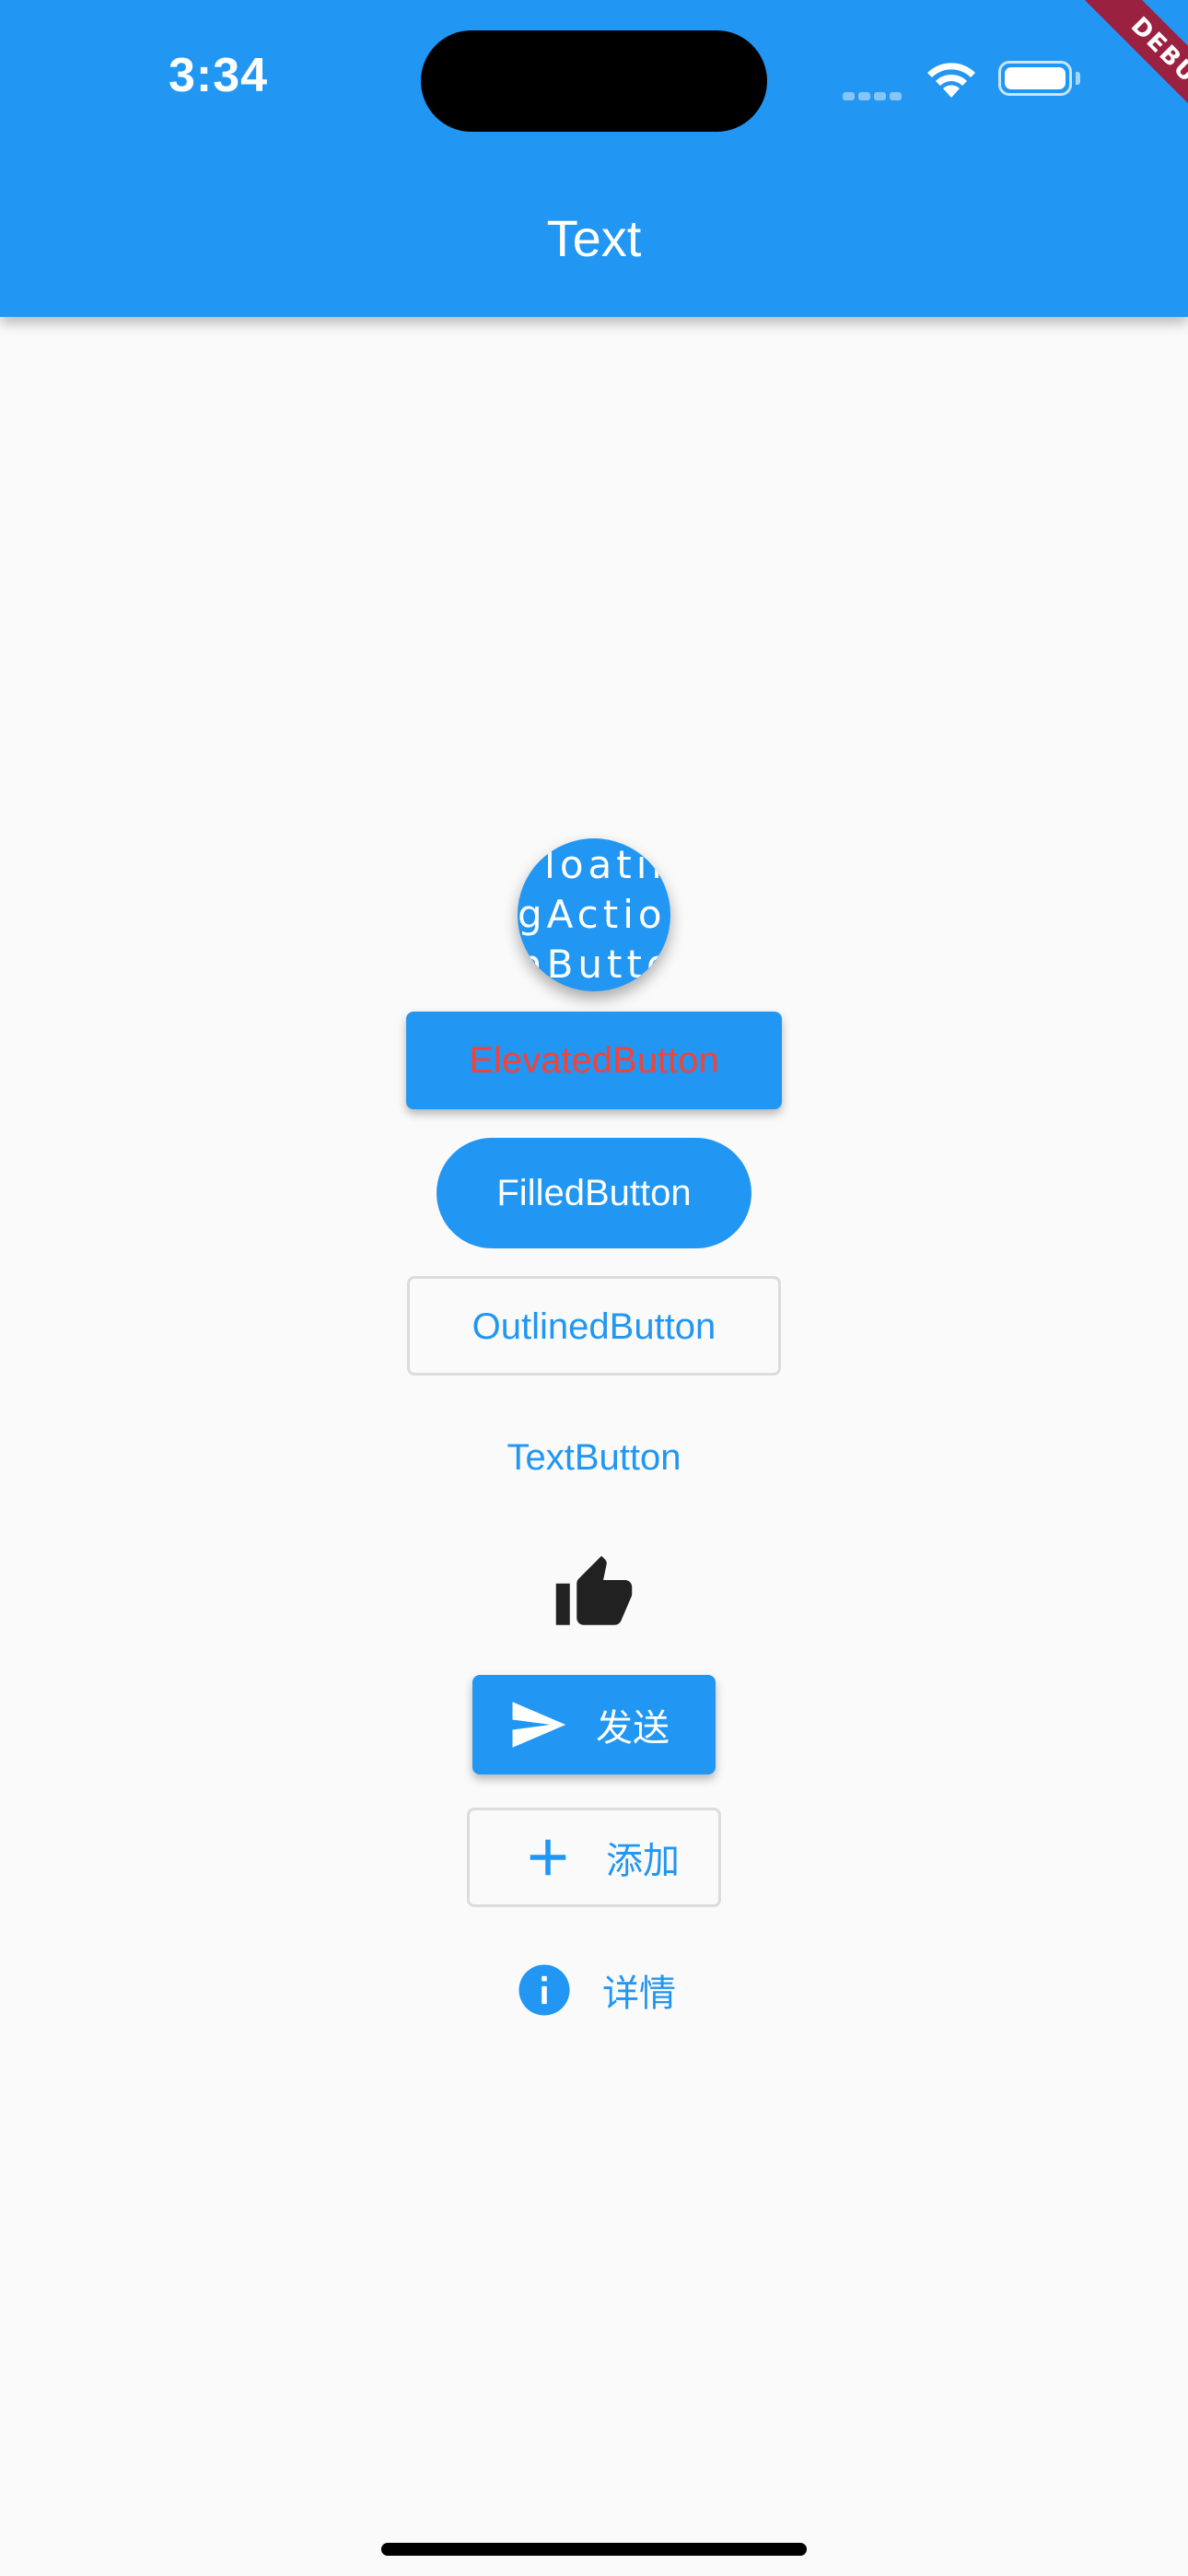  Describe the element at coordinates (1123, 83) in the screenshot. I see `debug-label: DEBUG` at that location.